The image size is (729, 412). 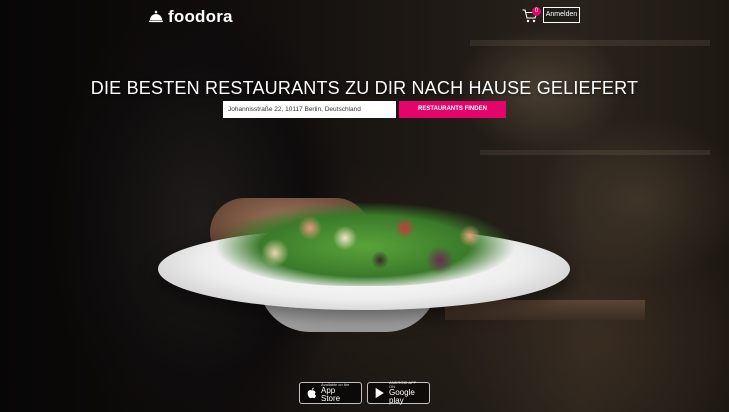 What do you see at coordinates (379, 393) in the screenshot?
I see `google-play-icon` at bounding box center [379, 393].